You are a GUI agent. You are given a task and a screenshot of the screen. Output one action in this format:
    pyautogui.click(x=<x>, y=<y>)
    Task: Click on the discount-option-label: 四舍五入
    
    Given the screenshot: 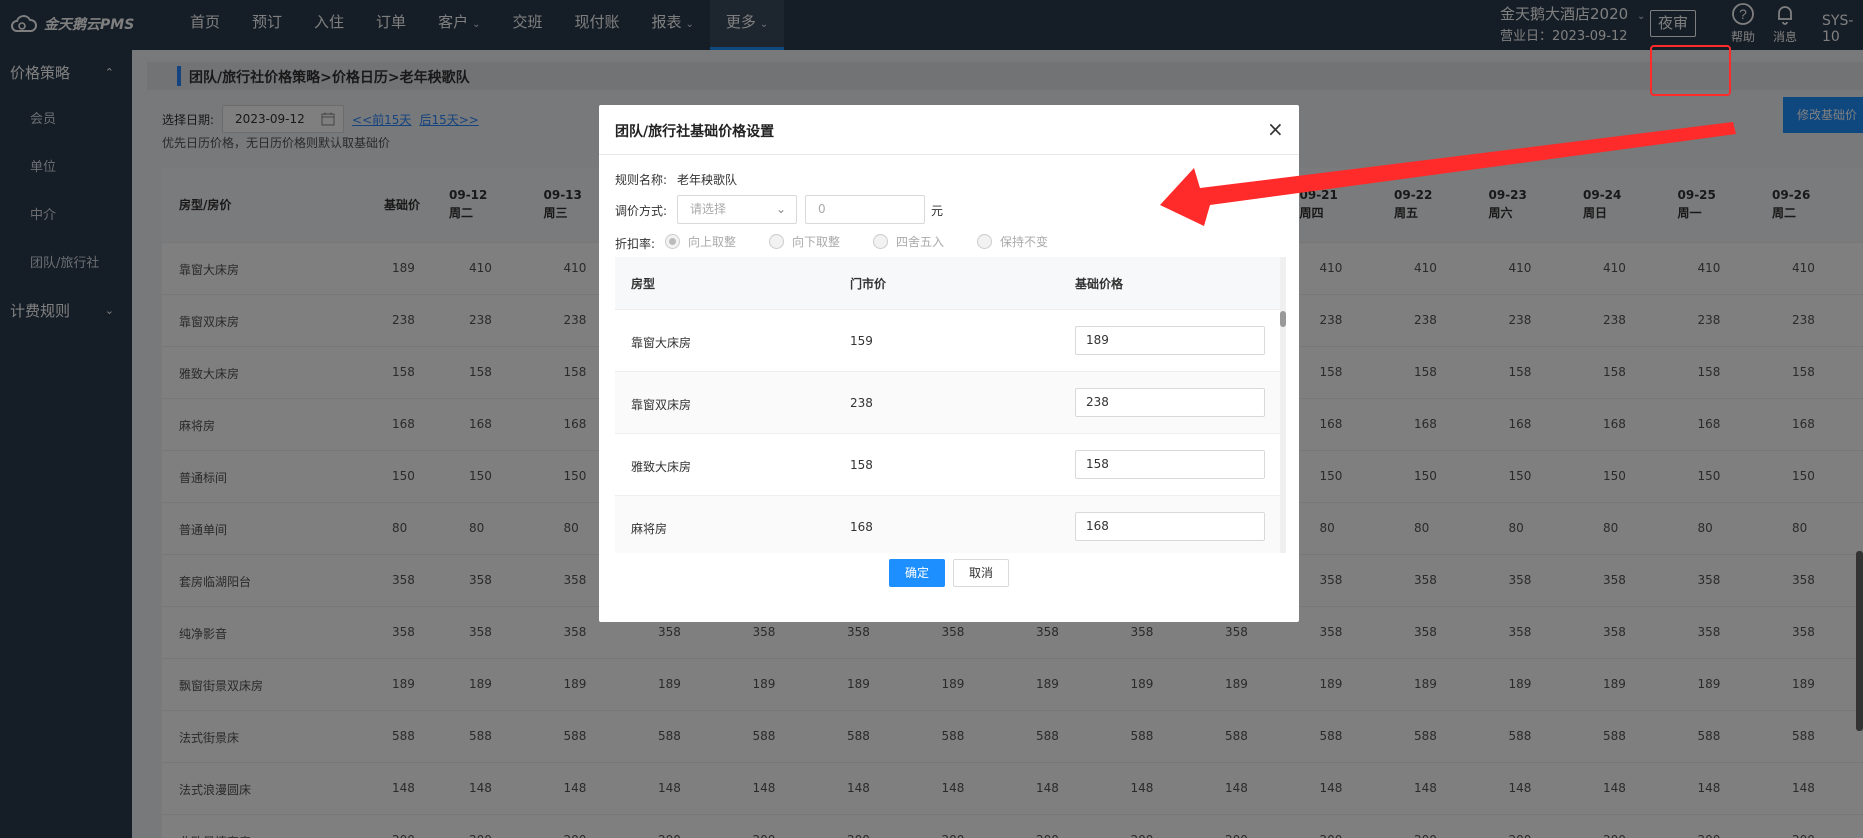 What is the action you would take?
    pyautogui.click(x=920, y=242)
    